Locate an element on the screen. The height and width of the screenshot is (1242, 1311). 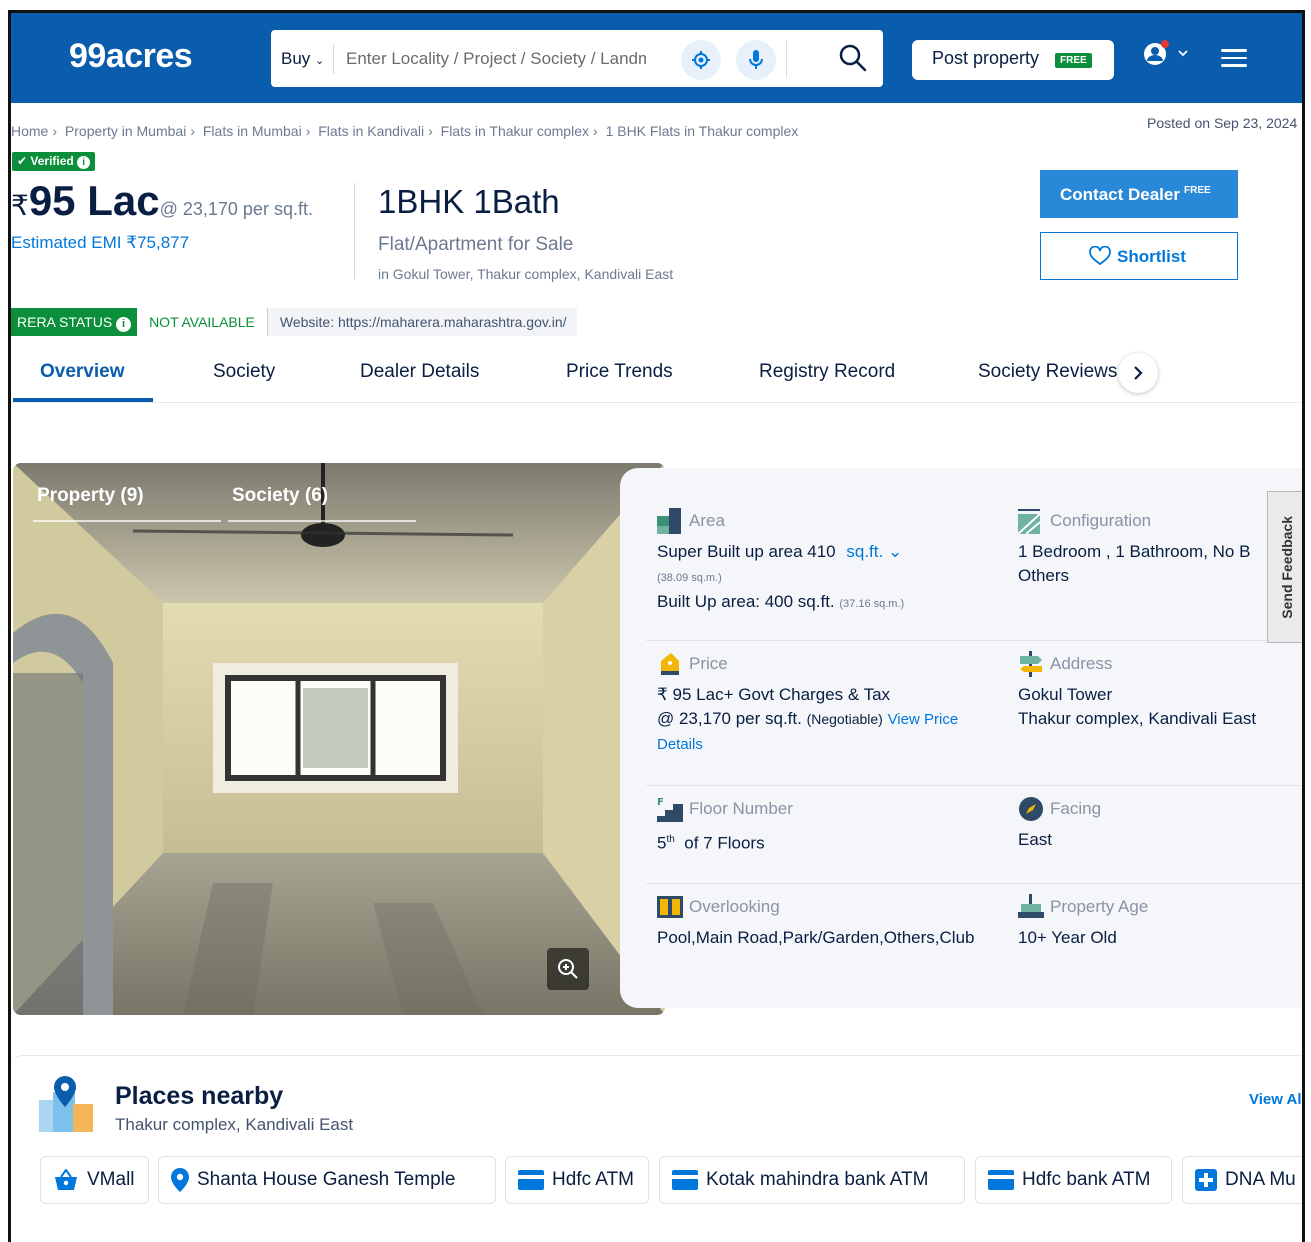
price-per-sqft: @ 23,170 per sq.ft. is located at coordinates (236, 209).